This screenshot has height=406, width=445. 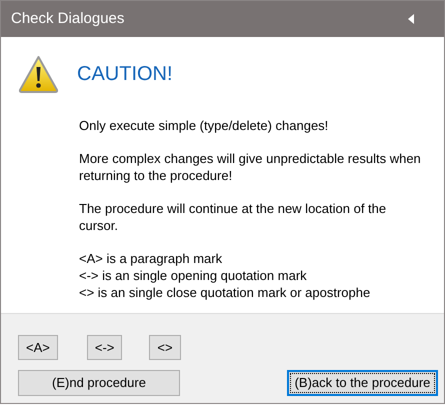 What do you see at coordinates (362, 383) in the screenshot?
I see `dialog-button: (B)ack to the procedure` at bounding box center [362, 383].